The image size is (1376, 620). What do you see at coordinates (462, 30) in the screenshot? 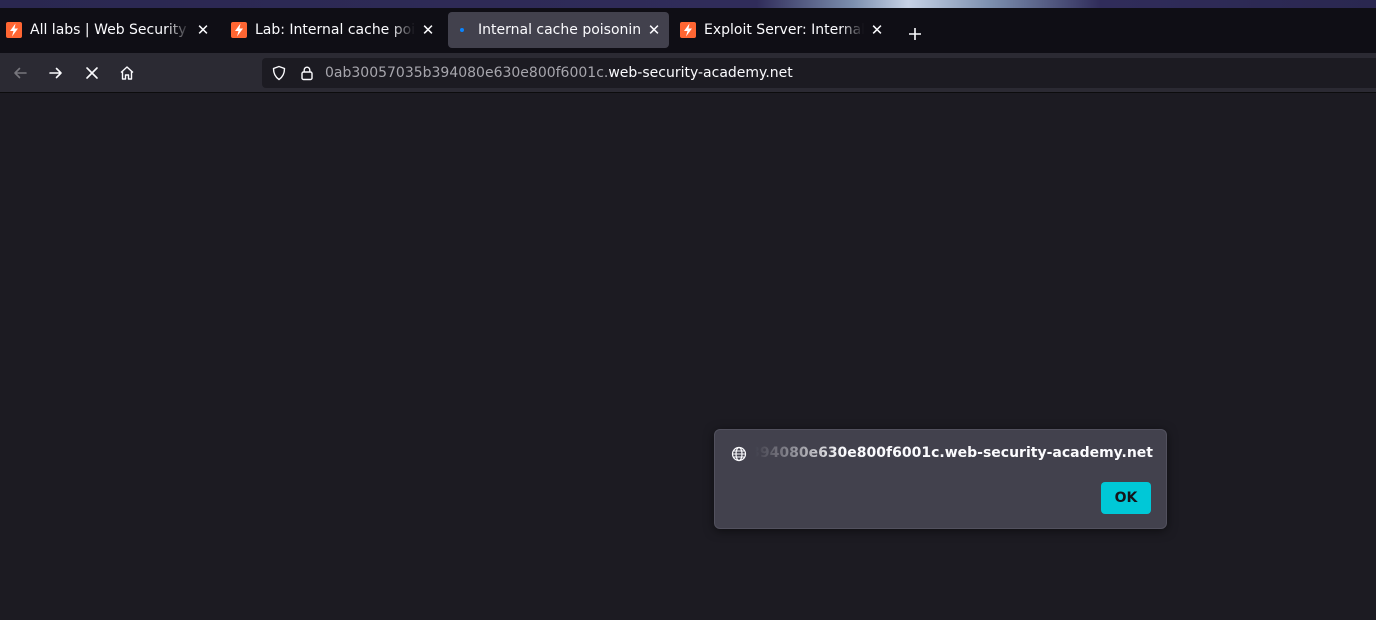
I see `loading-dot-icon` at bounding box center [462, 30].